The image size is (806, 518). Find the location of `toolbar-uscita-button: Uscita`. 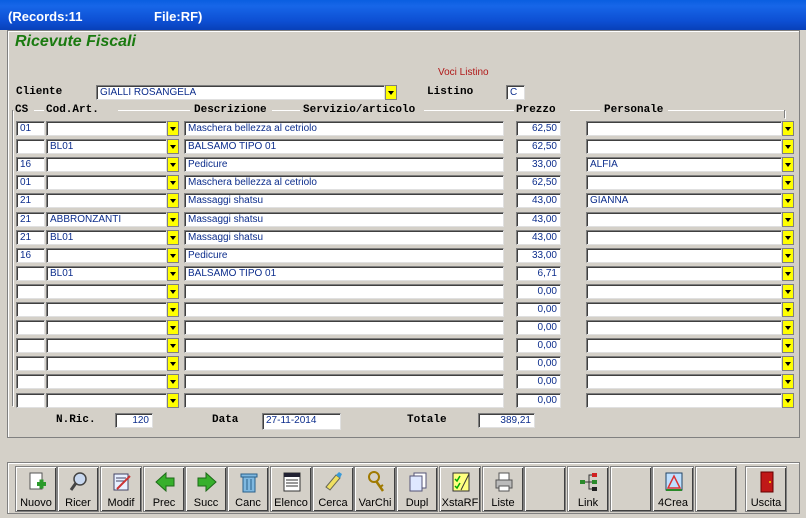

toolbar-uscita-button: Uscita is located at coordinates (766, 489).